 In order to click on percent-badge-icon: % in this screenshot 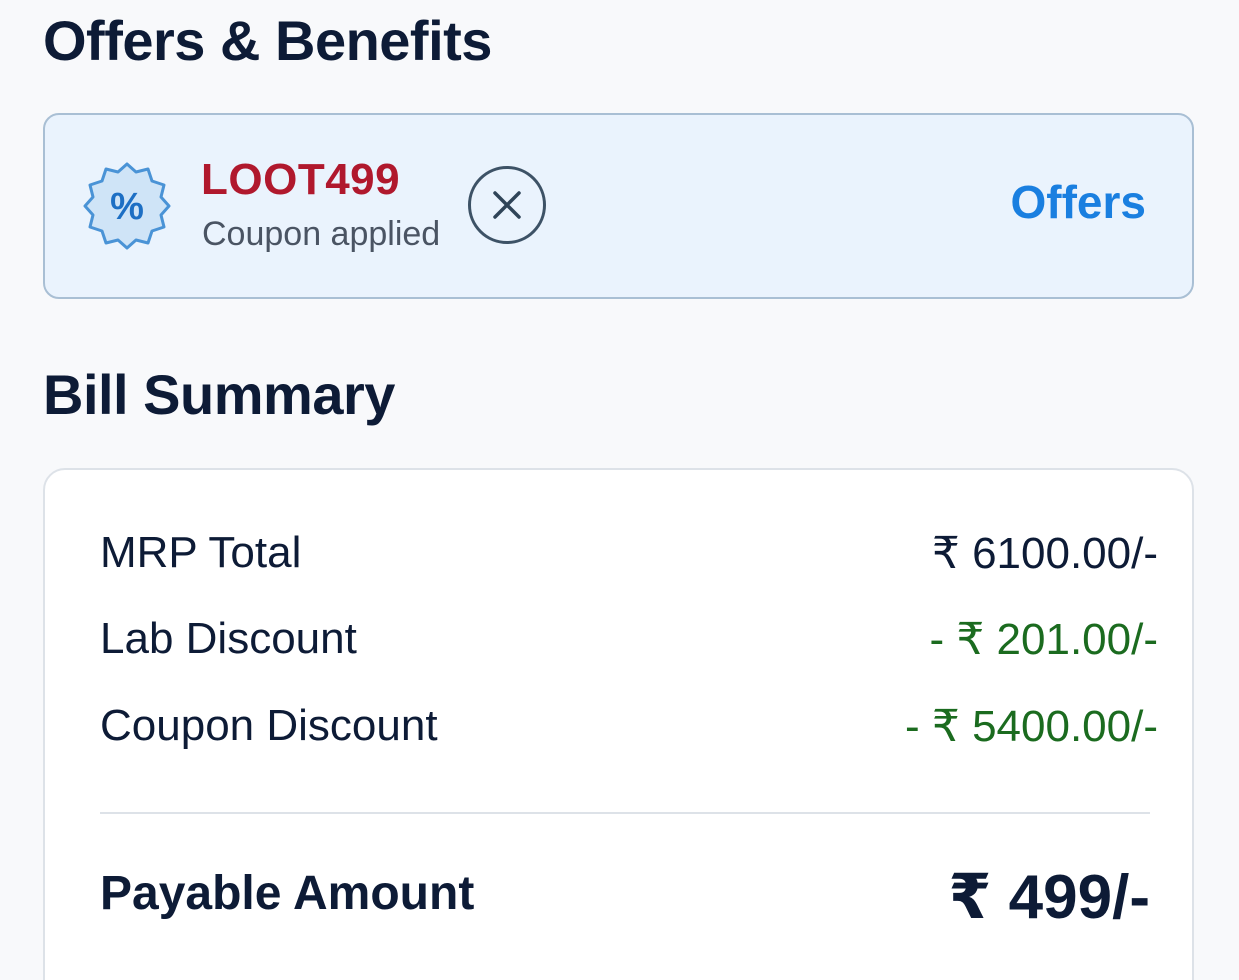, I will do `click(127, 206)`.